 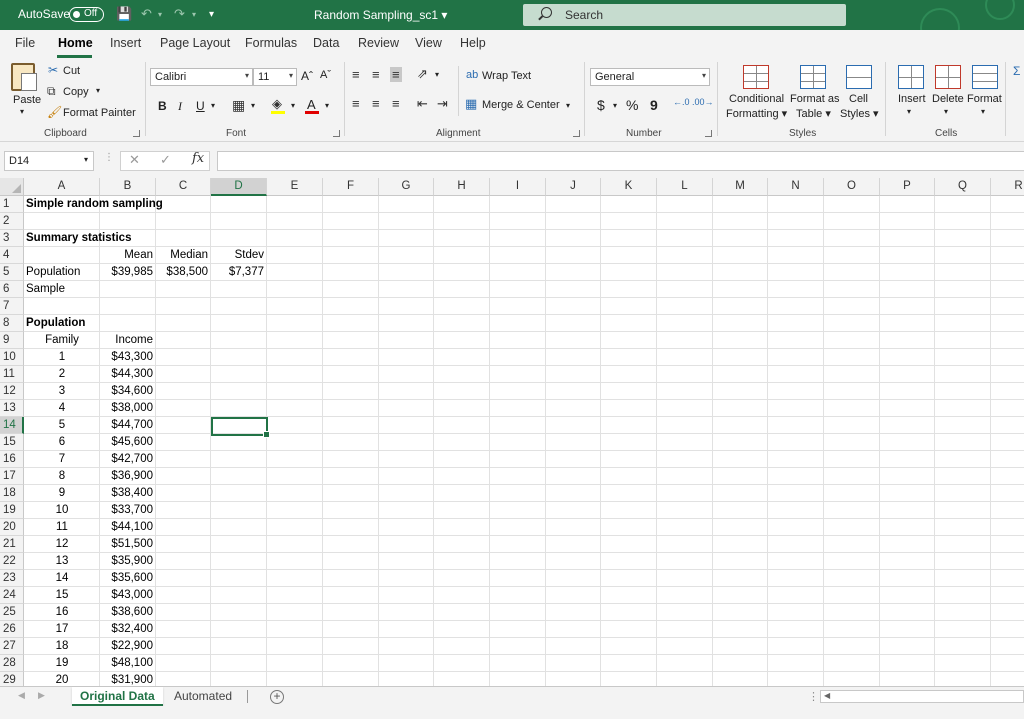 I want to click on copy-icon: ⧉, so click(x=51, y=91).